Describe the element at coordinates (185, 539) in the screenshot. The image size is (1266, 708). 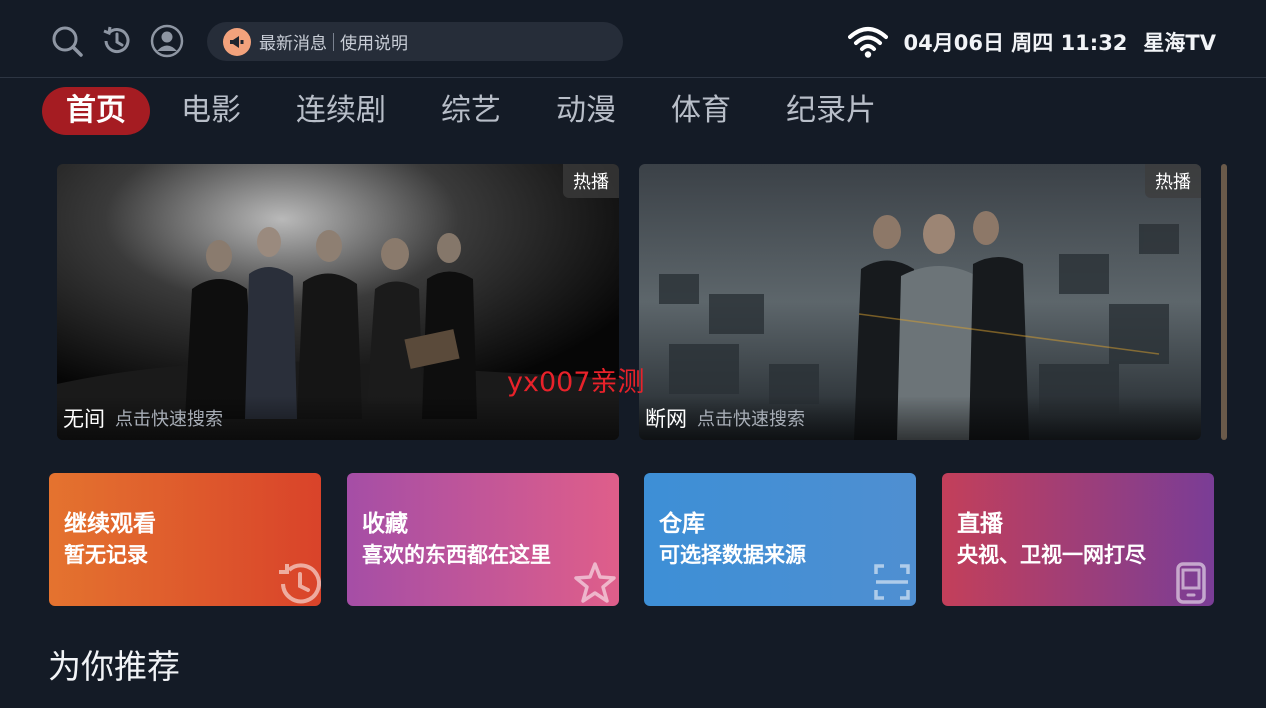
I see `continue-watching-card: 继续观看 暂无记录` at that location.